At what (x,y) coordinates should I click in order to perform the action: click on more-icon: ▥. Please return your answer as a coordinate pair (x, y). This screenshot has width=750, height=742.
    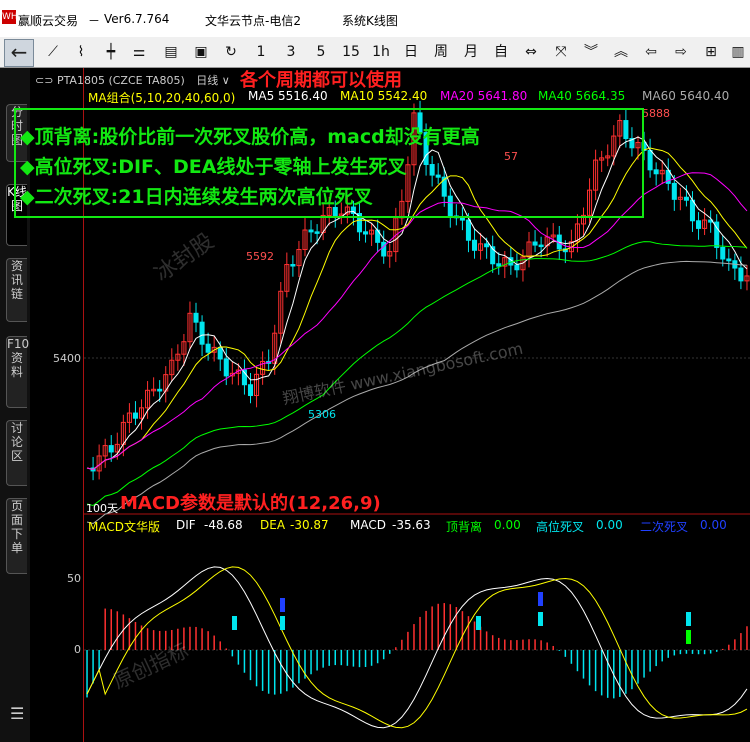
    Looking at the image, I should click on (738, 52).